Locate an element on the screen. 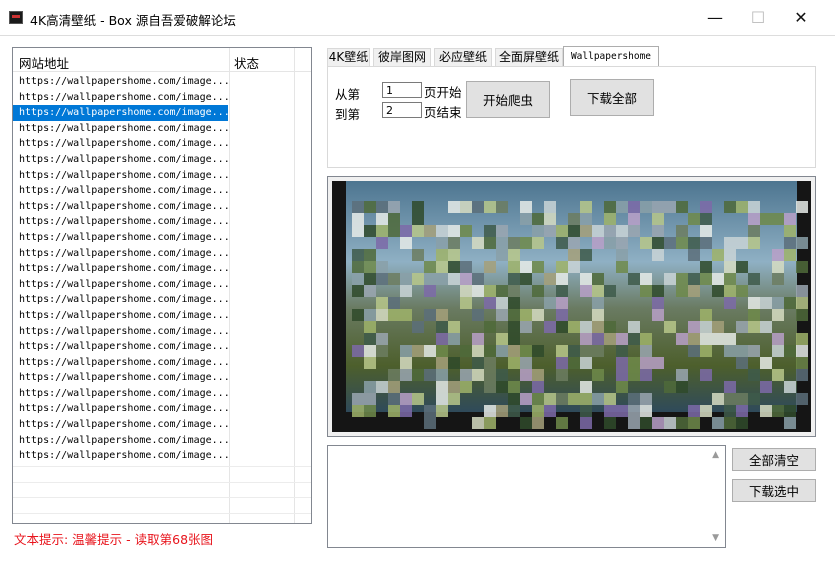 This screenshot has height=564, width=835. tab-bian: 彼岸图网 is located at coordinates (402, 57).